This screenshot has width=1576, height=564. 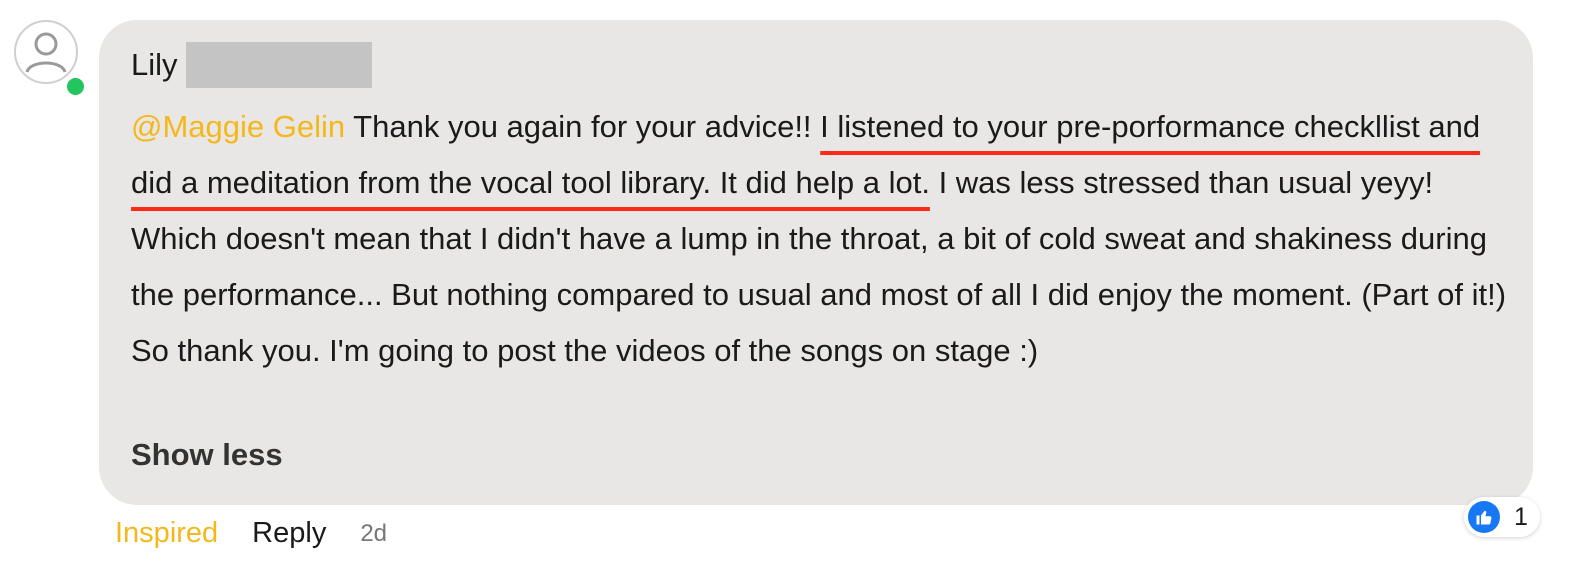 What do you see at coordinates (289, 533) in the screenshot?
I see `reply-button: Reply` at bounding box center [289, 533].